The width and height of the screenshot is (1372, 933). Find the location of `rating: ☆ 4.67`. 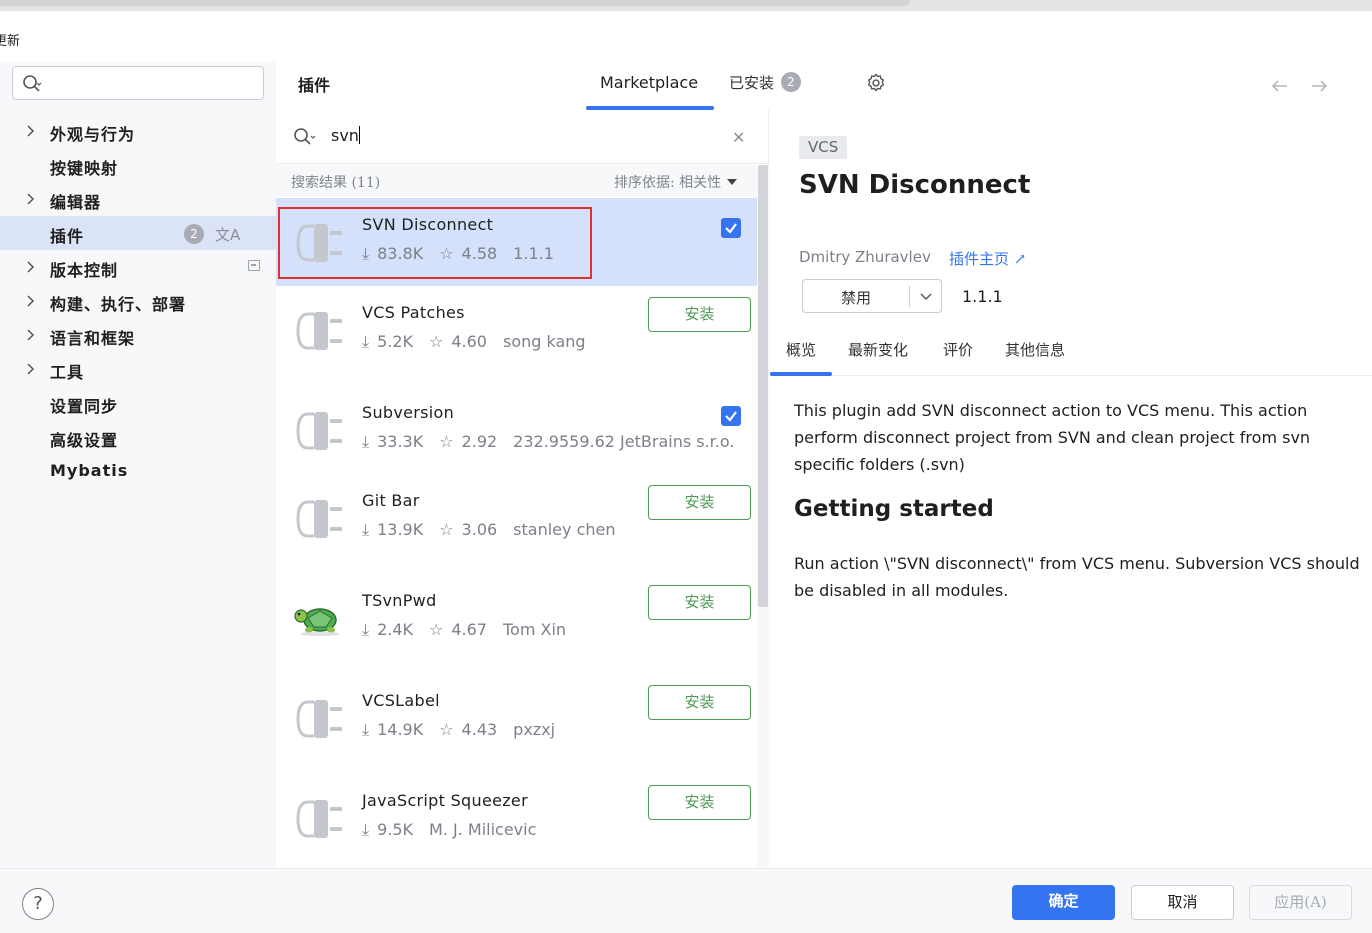

rating: ☆ 4.67 is located at coordinates (462, 629).